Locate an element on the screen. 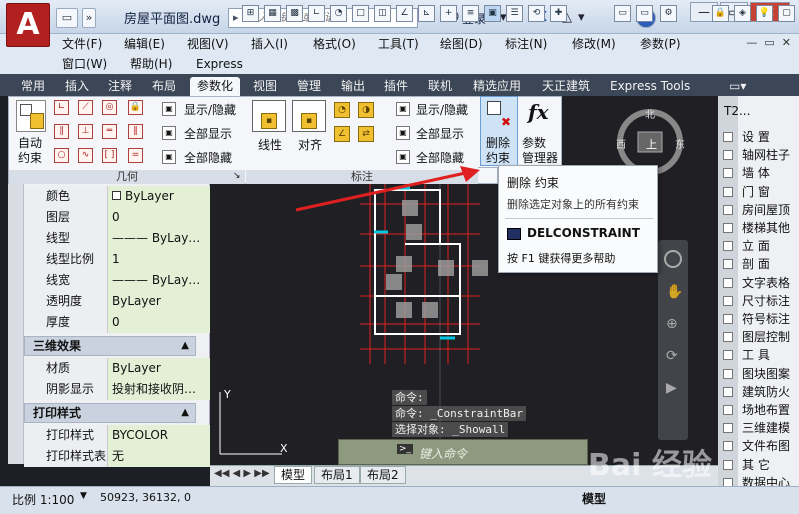 The image size is (799, 514). tab-tangent: 天正建筑 is located at coordinates (566, 86).